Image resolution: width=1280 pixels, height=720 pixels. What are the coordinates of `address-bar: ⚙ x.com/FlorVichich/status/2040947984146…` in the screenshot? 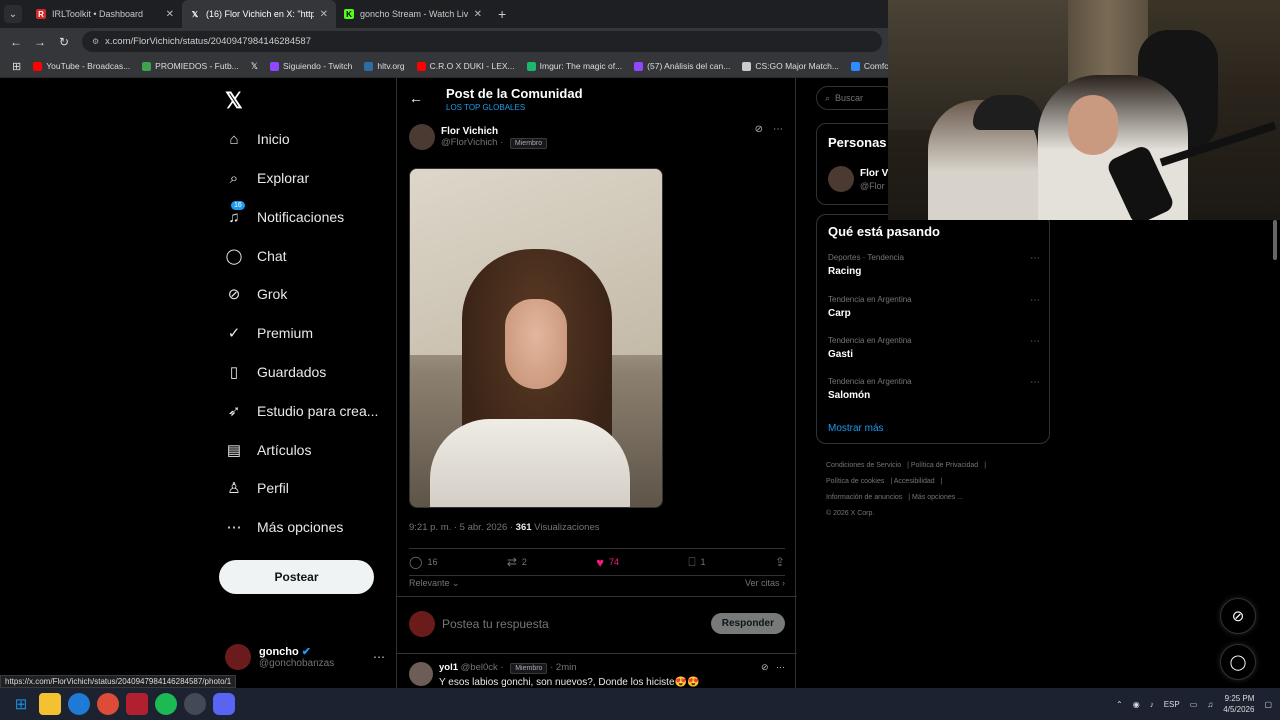 It's located at (482, 41).